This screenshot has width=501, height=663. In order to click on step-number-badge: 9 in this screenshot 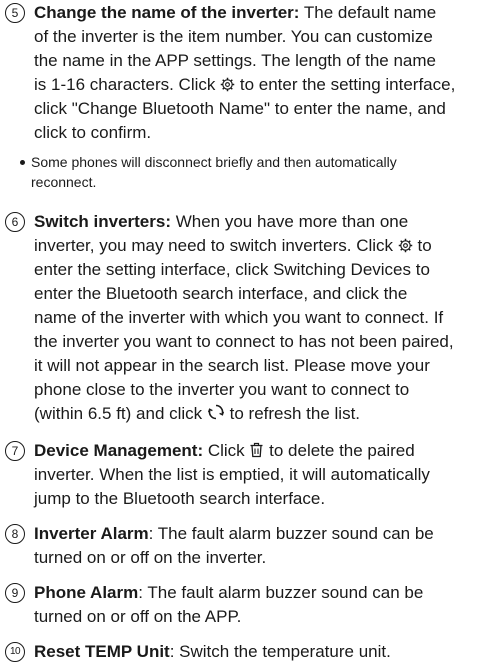, I will do `click(15, 593)`.